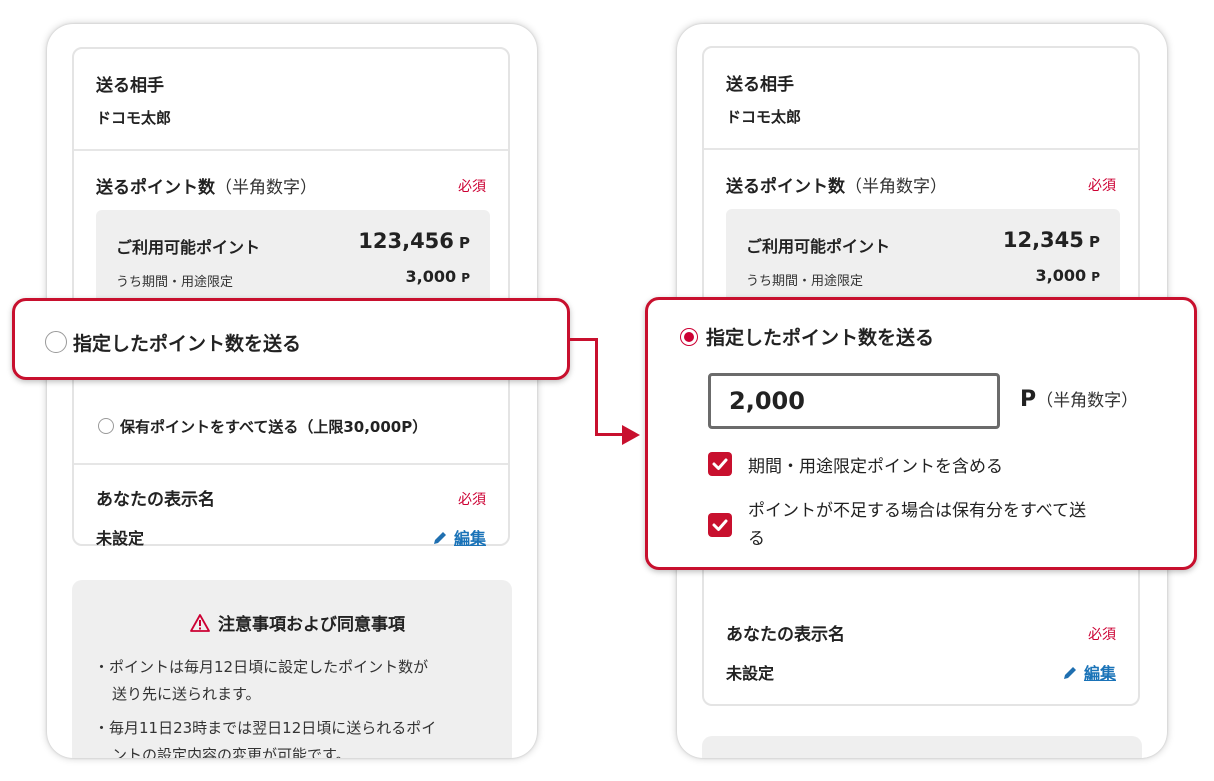  Describe the element at coordinates (414, 241) in the screenshot. I see `available-points-value: 123,456 P` at that location.